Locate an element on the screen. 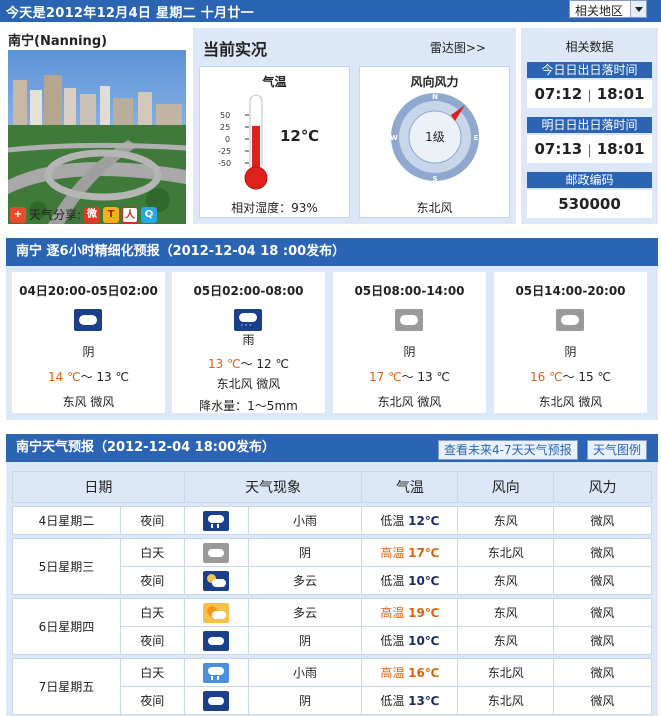  col-wind-dir: 风向 is located at coordinates (506, 487).